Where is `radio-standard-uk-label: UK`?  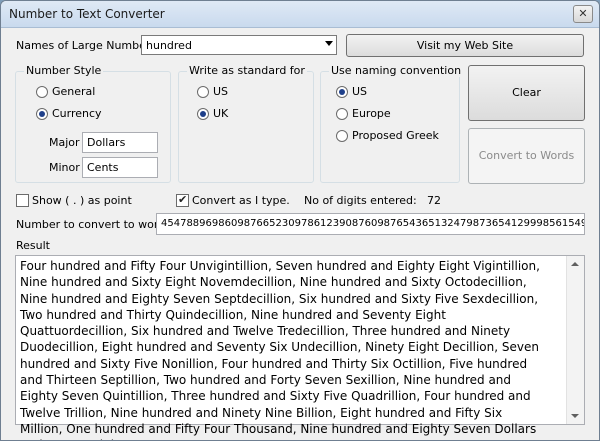 radio-standard-uk-label: UK is located at coordinates (221, 113).